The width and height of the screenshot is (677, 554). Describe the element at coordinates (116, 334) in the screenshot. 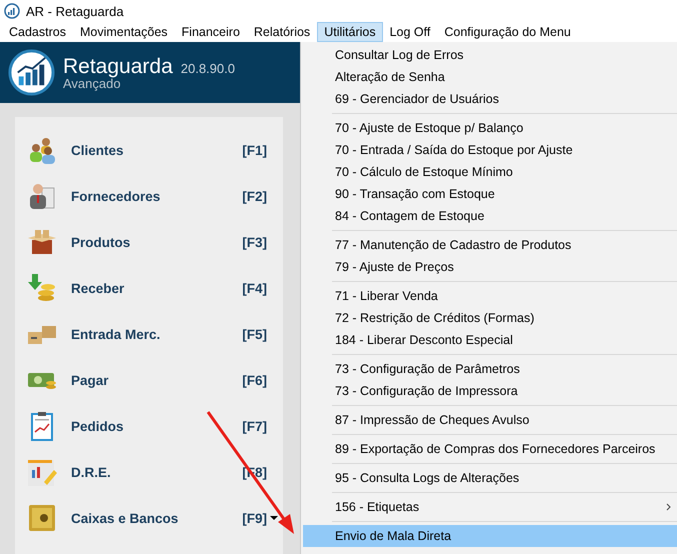

I see `shortcut-label: Entrada Merc.` at that location.